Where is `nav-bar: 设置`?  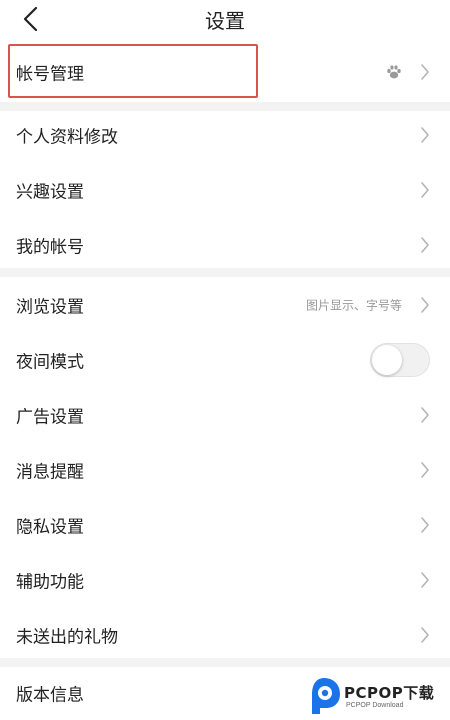 nav-bar: 设置 is located at coordinates (225, 20).